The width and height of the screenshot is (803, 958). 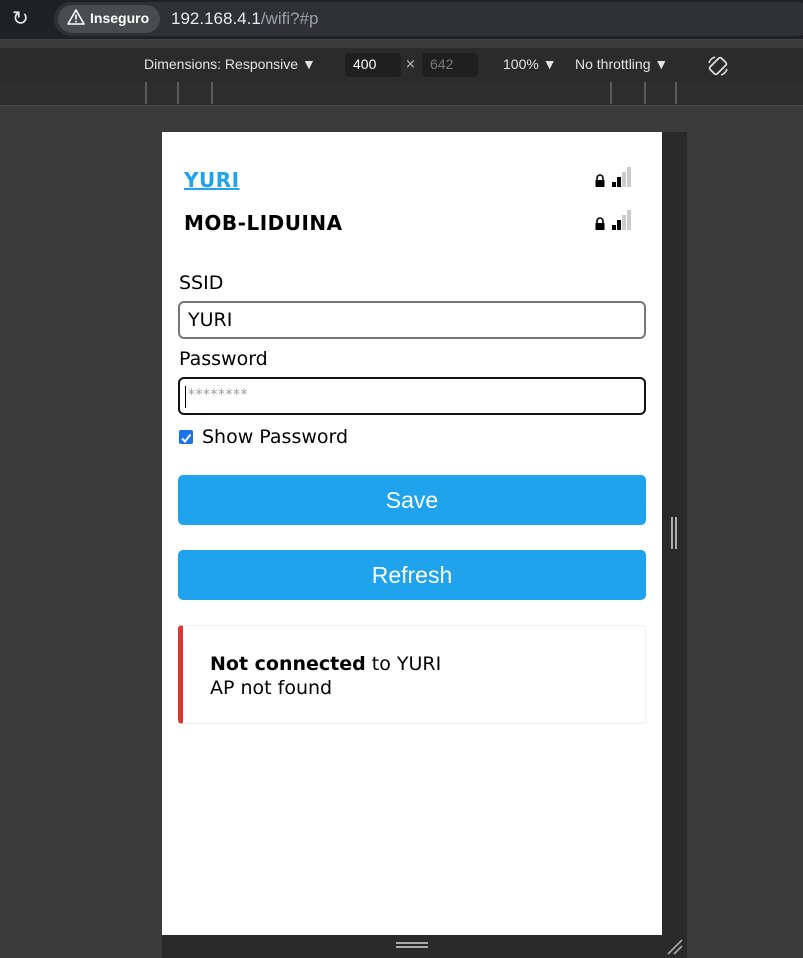 What do you see at coordinates (412, 575) in the screenshot?
I see `refresh-button: Refresh` at bounding box center [412, 575].